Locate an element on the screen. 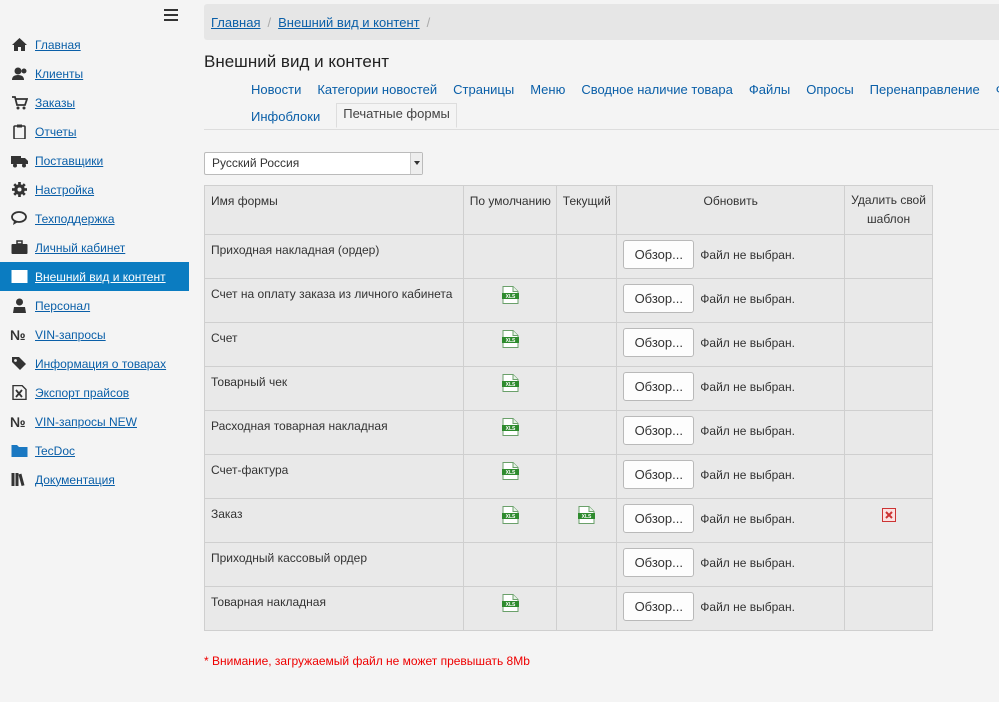  column-header-default: По умолчанию is located at coordinates (510, 210).